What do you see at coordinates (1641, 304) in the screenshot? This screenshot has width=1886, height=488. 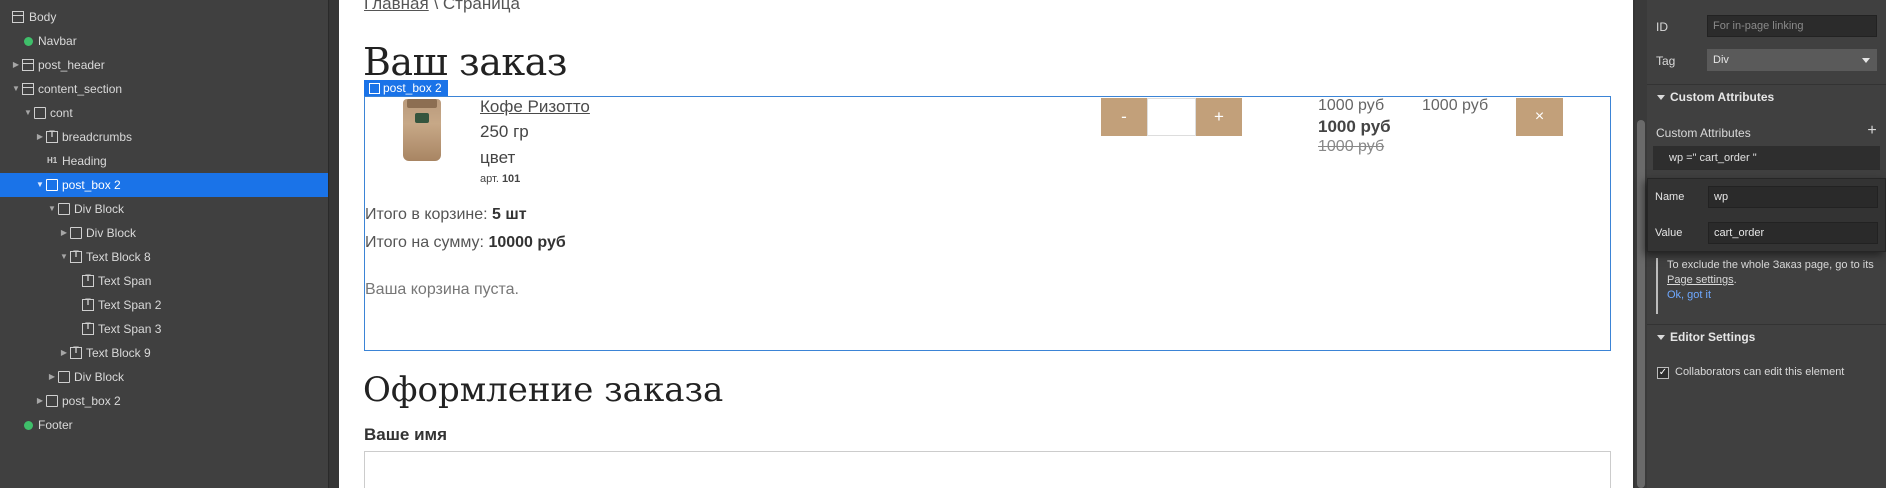 I see `scrollbar-thumb` at bounding box center [1641, 304].